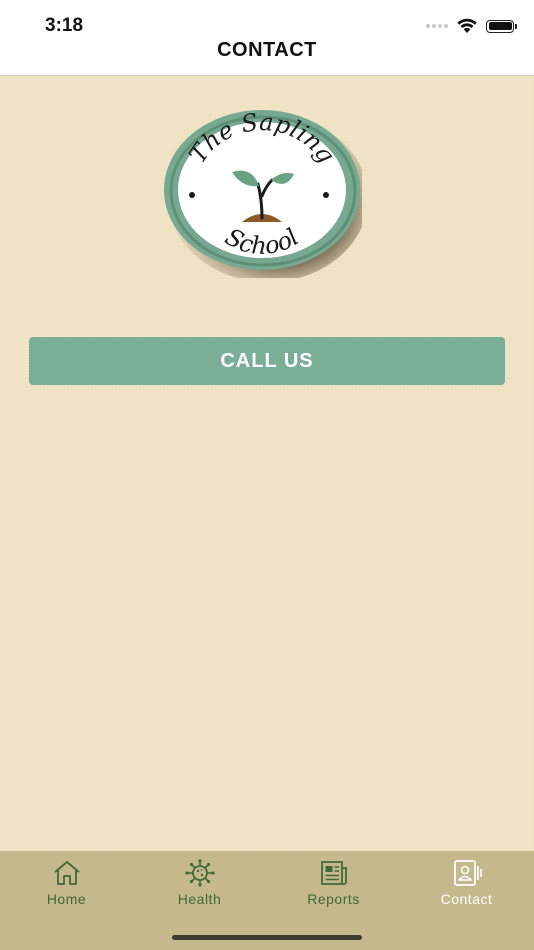 This screenshot has height=950, width=534. I want to click on tab-home: Home, so click(66, 884).